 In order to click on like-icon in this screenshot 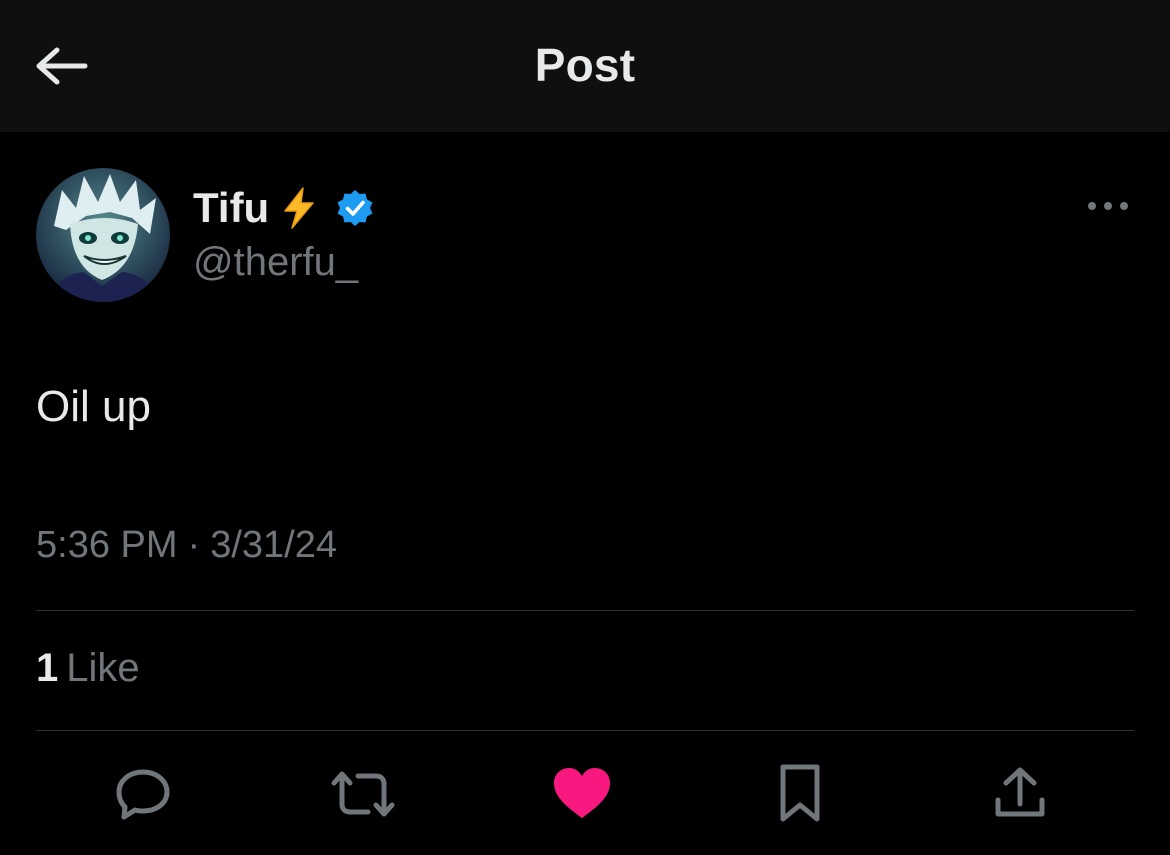, I will do `click(582, 796)`.